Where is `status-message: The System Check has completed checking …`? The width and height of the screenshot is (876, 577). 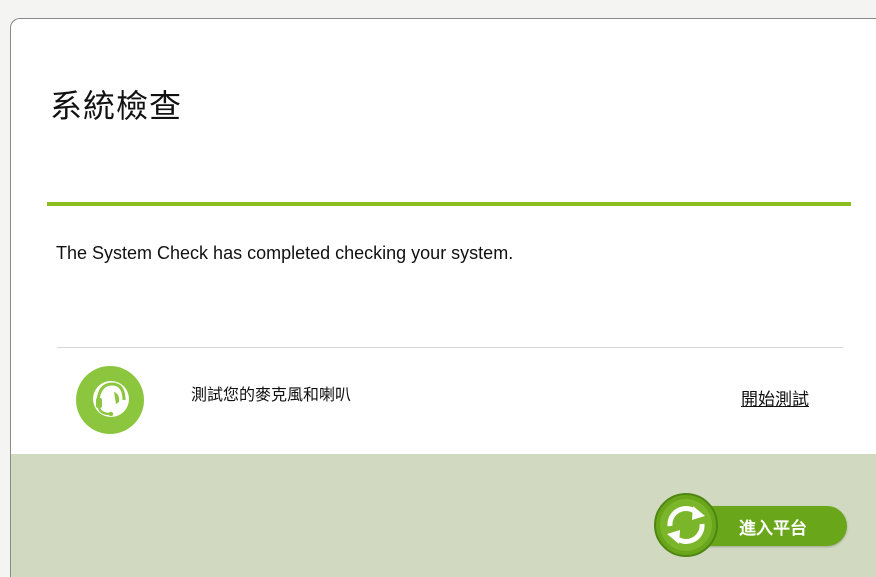 status-message: The System Check has completed checking … is located at coordinates (285, 253).